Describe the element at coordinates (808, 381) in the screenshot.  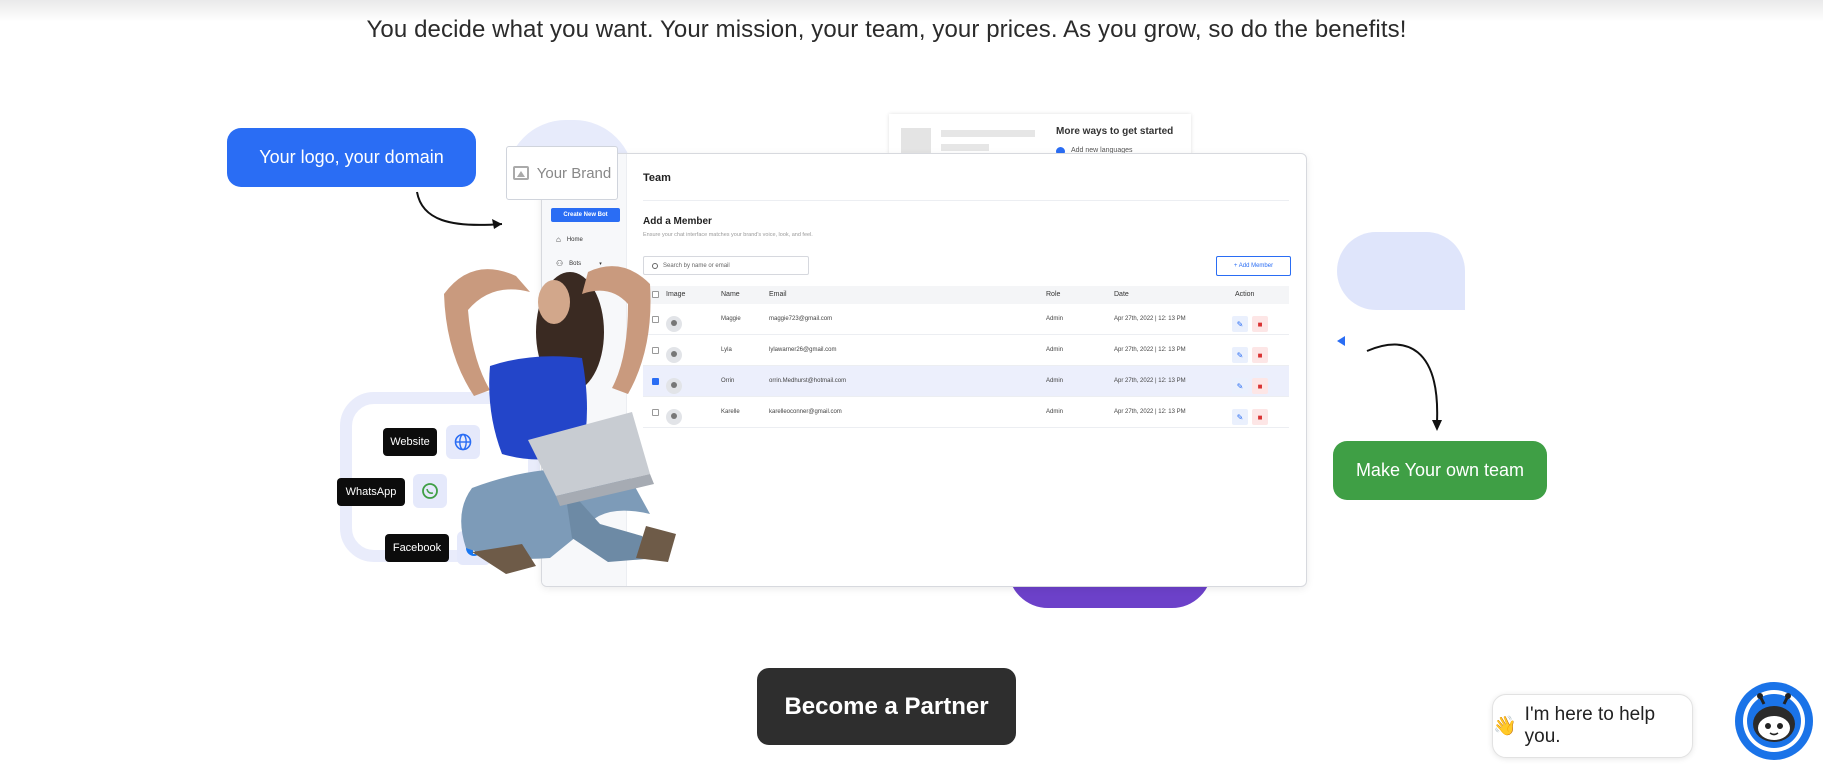
I see `member-email: orrin.Medhurst@hotmail.com` at that location.